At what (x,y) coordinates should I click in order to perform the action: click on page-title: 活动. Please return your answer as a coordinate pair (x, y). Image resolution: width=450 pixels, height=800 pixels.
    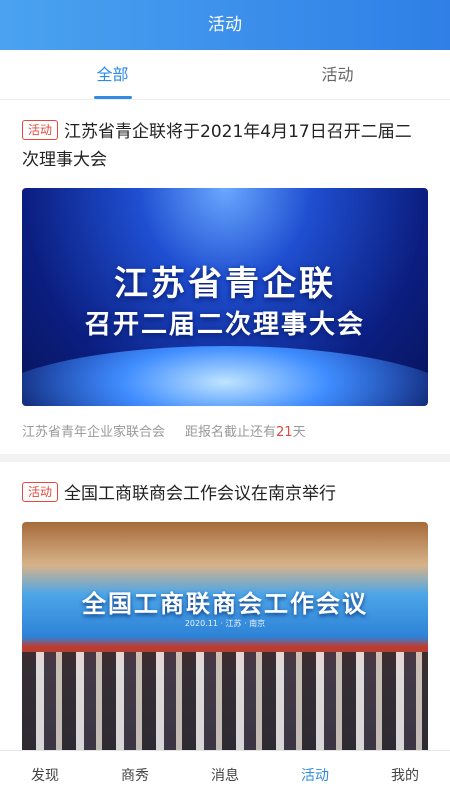
    Looking at the image, I should click on (225, 25).